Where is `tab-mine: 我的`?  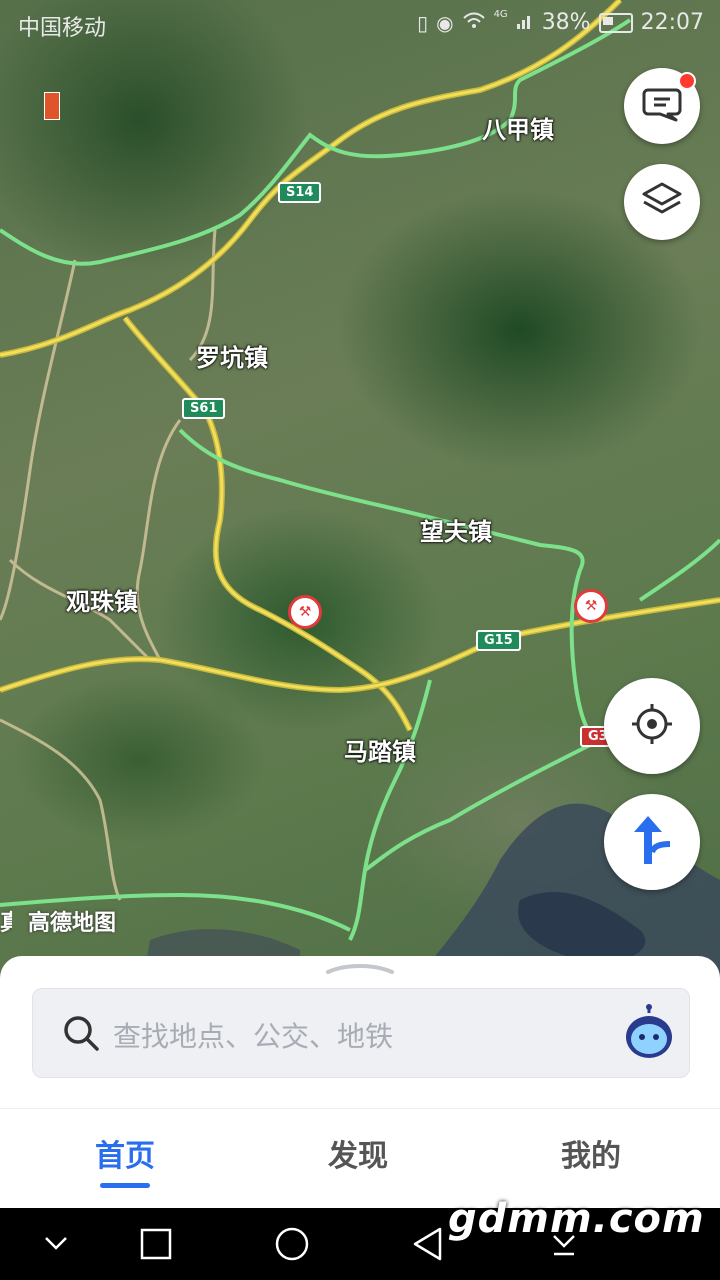
tab-mine: 我的 is located at coordinates (591, 1153).